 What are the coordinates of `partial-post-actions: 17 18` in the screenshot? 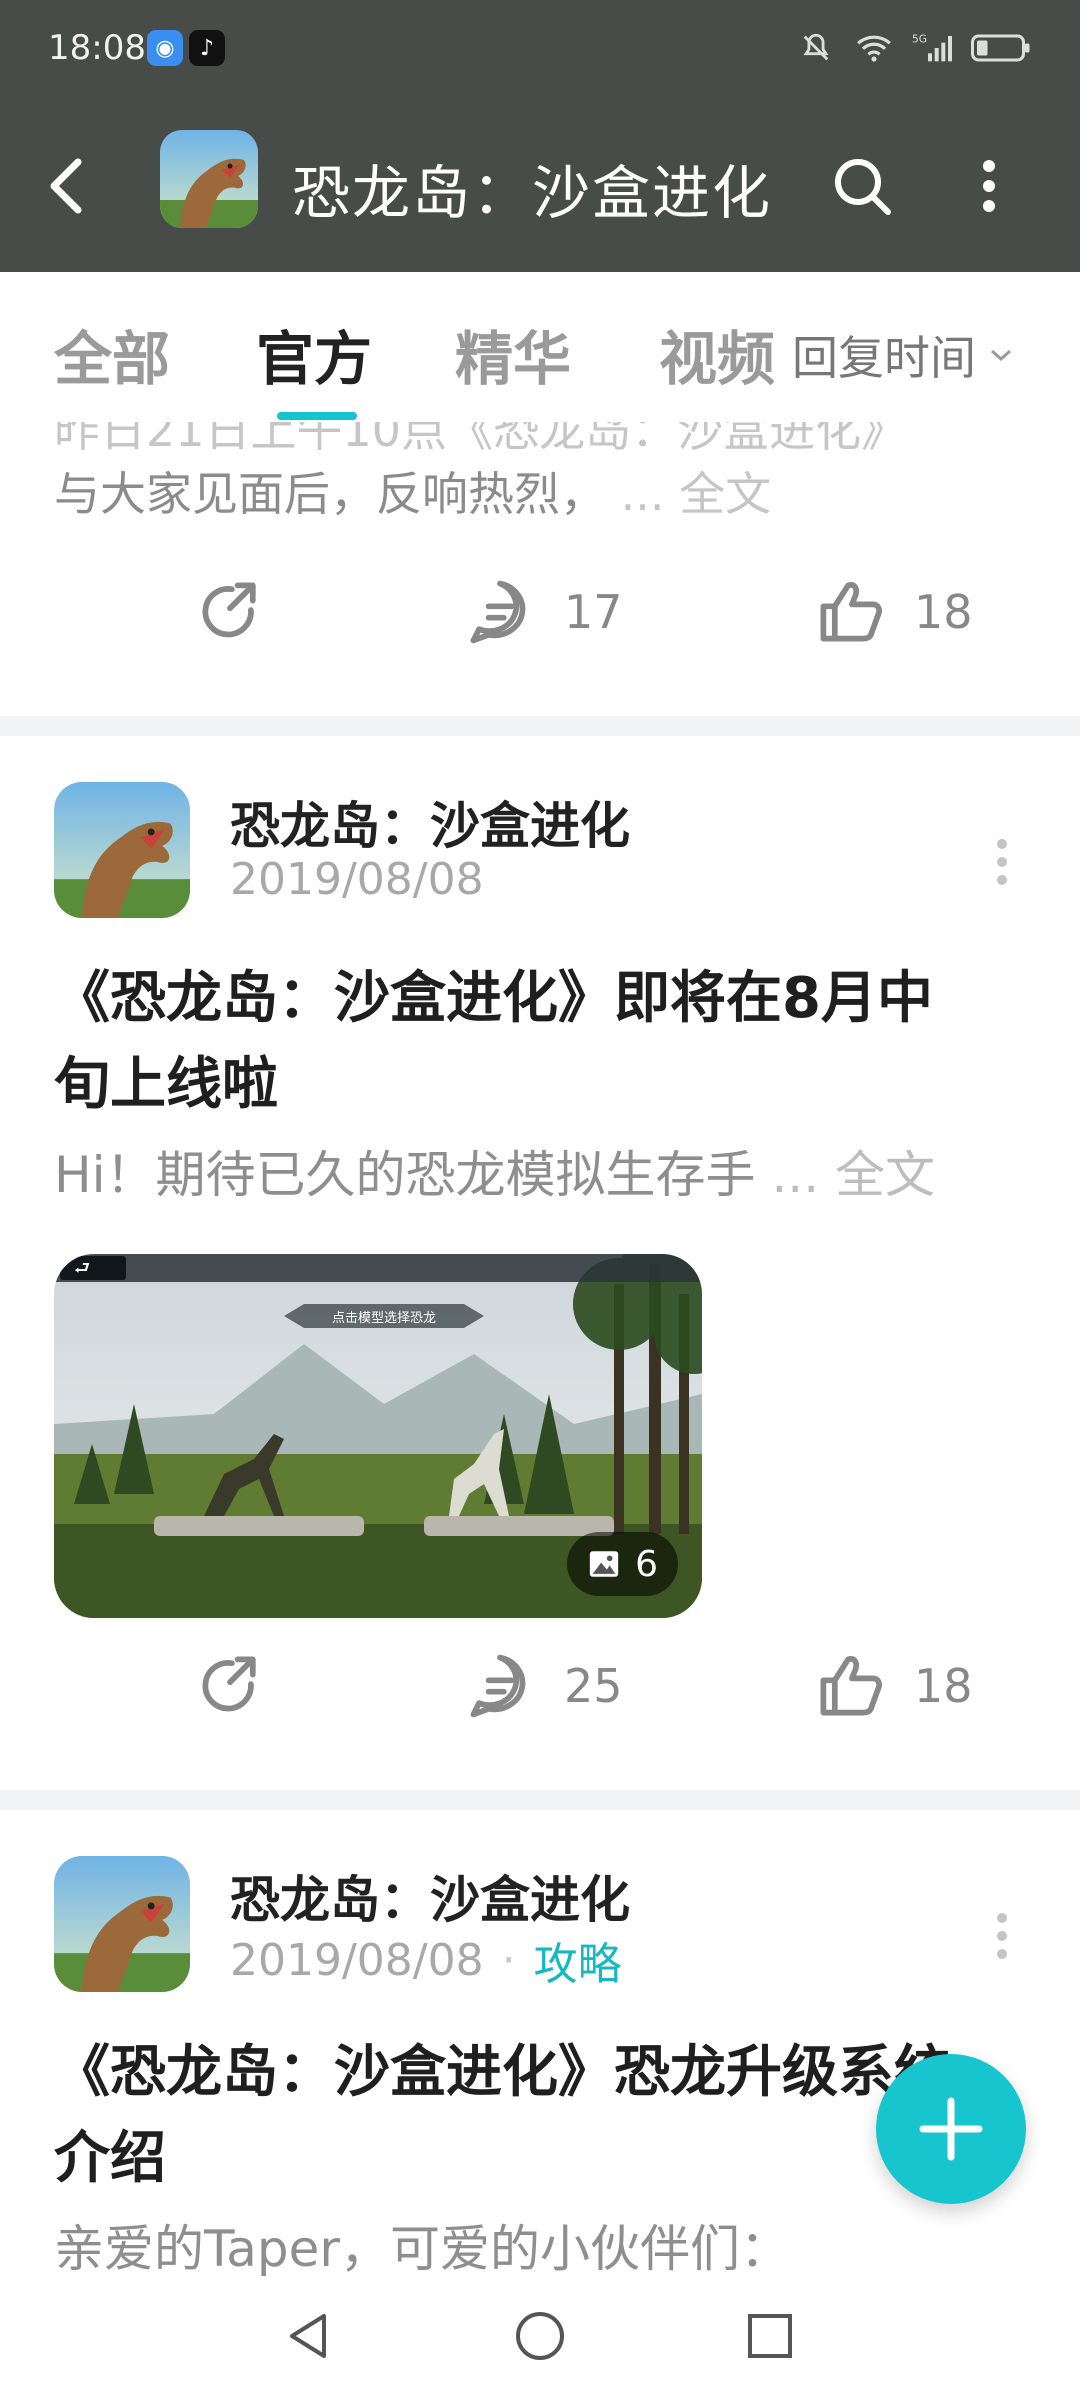 It's located at (540, 629).